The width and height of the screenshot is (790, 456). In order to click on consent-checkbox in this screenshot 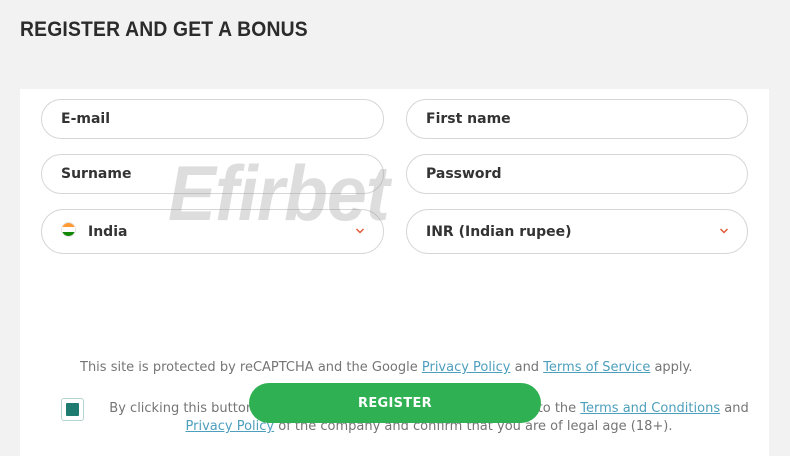, I will do `click(72, 409)`.